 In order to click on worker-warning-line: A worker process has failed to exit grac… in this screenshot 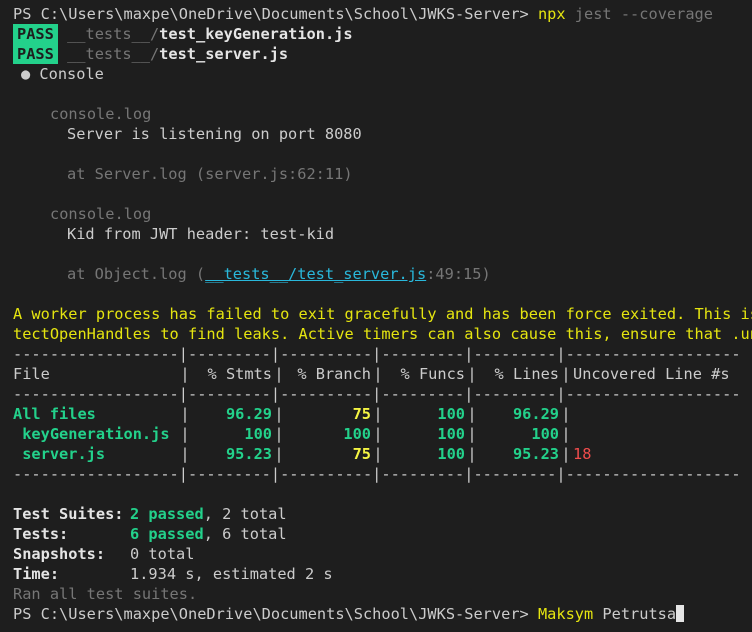, I will do `click(382, 314)`.